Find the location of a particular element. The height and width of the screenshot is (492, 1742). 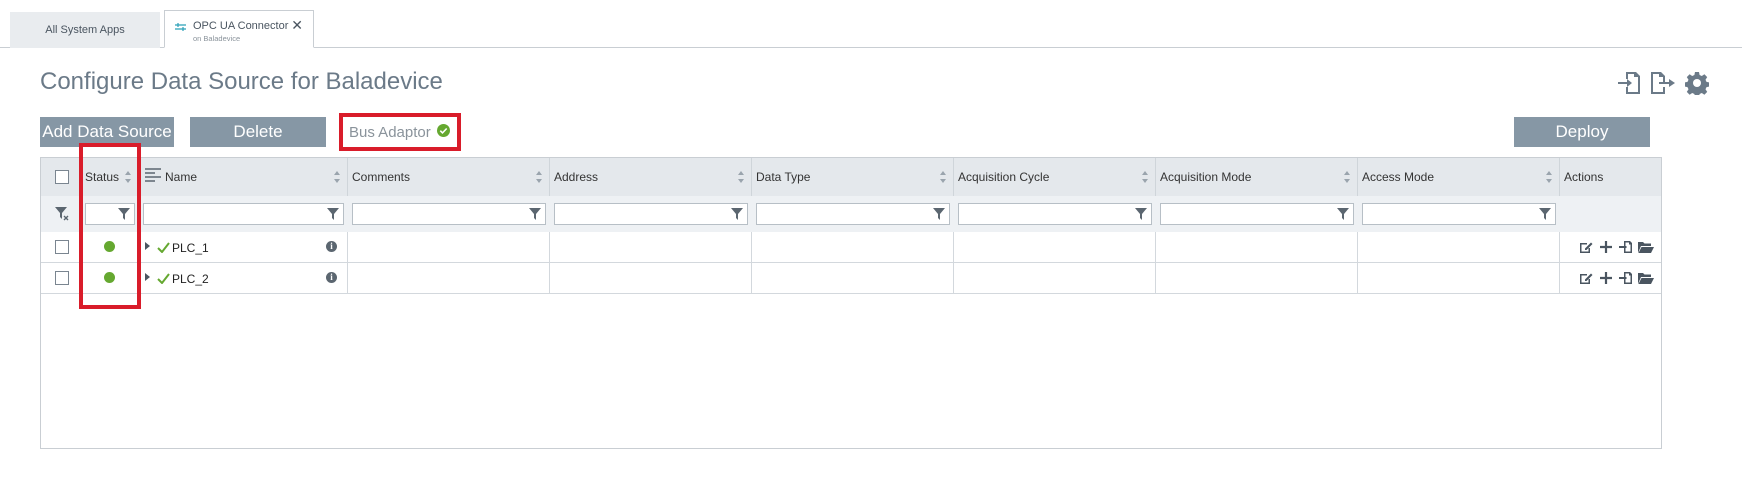

export-icon is located at coordinates (1663, 83).